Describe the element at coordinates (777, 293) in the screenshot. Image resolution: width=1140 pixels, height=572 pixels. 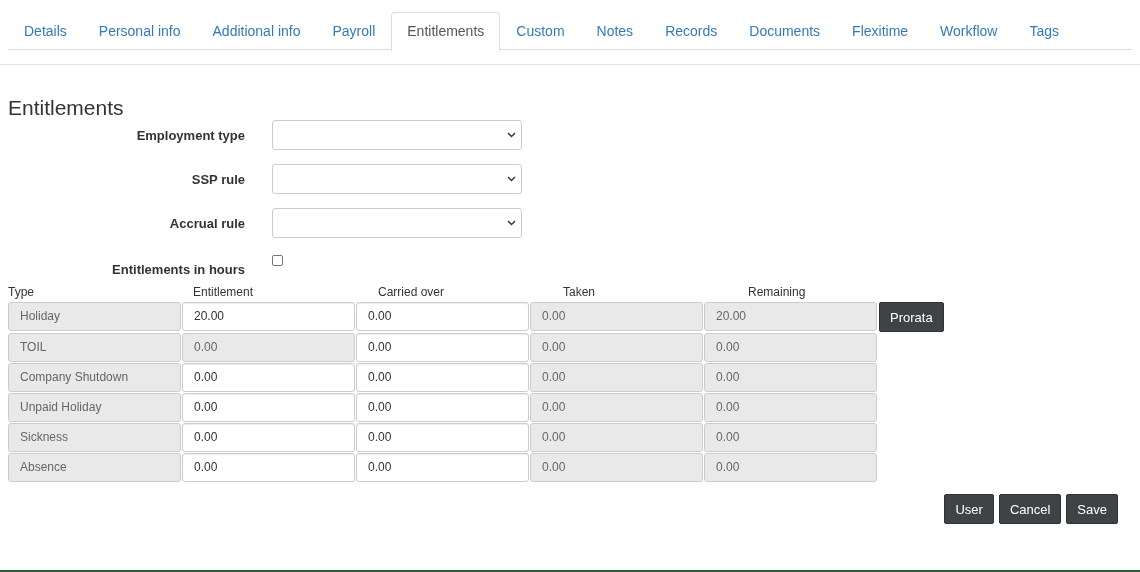
I see `column-header: Remaining` at that location.